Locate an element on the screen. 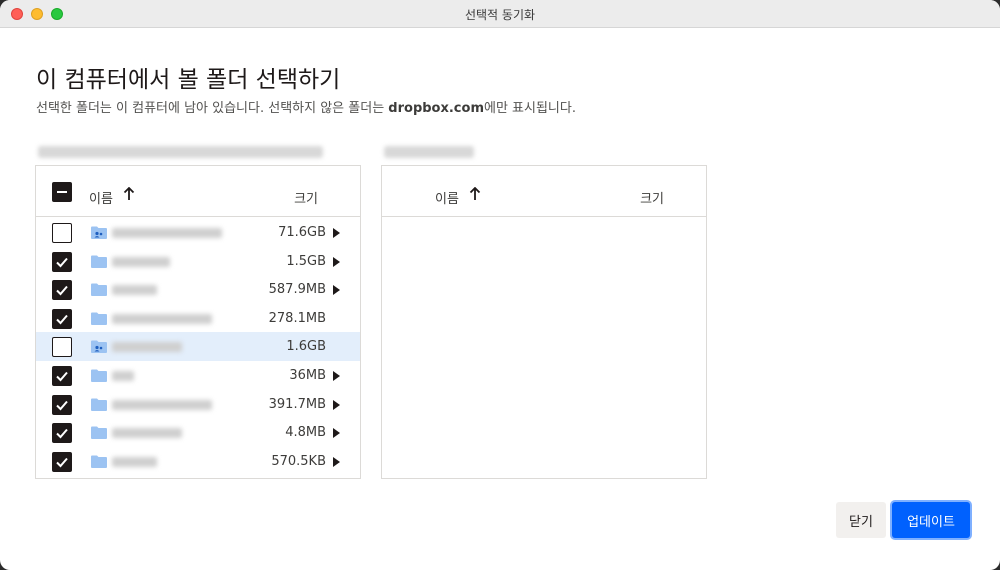  folder-row: 587.9MB is located at coordinates (198, 289).